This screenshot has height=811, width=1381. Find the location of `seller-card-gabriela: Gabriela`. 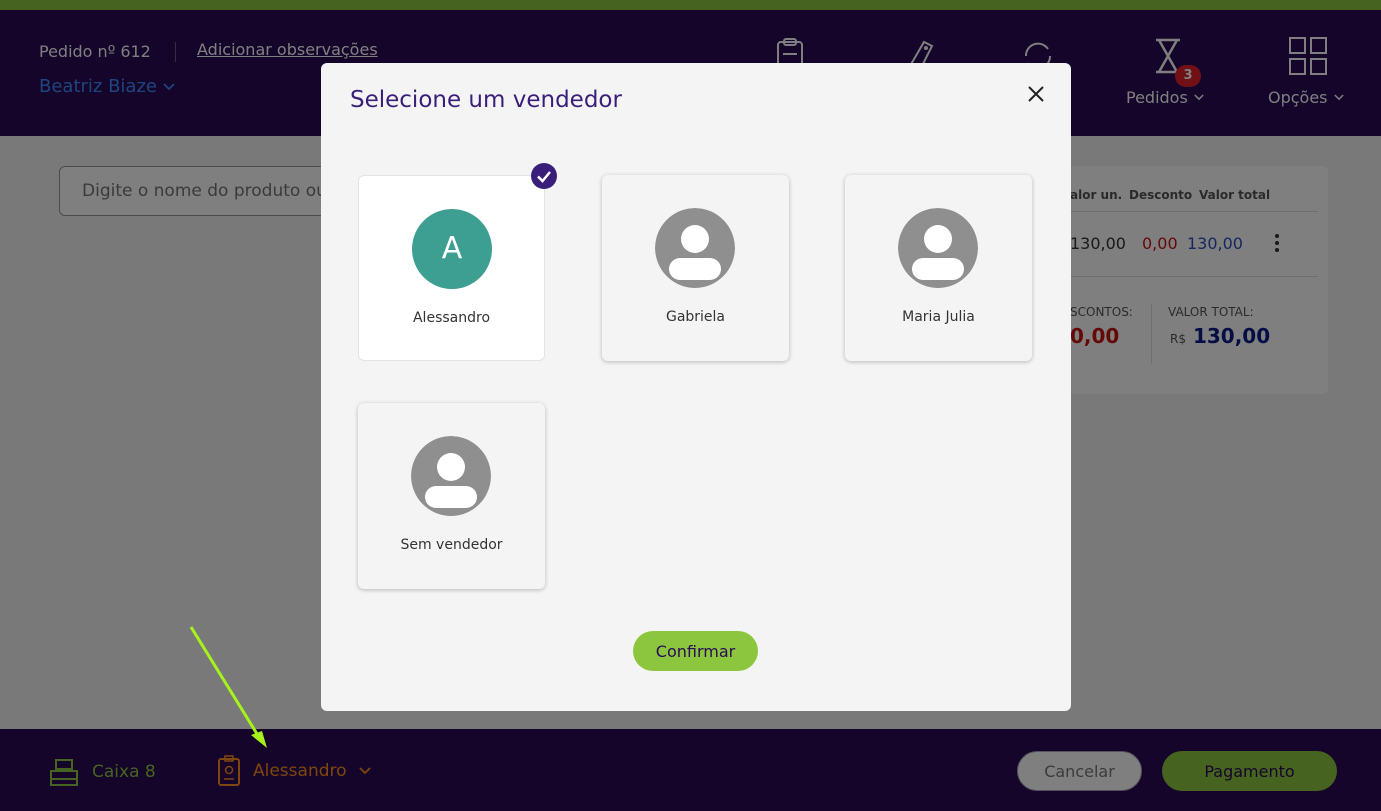

seller-card-gabriela: Gabriela is located at coordinates (695, 268).